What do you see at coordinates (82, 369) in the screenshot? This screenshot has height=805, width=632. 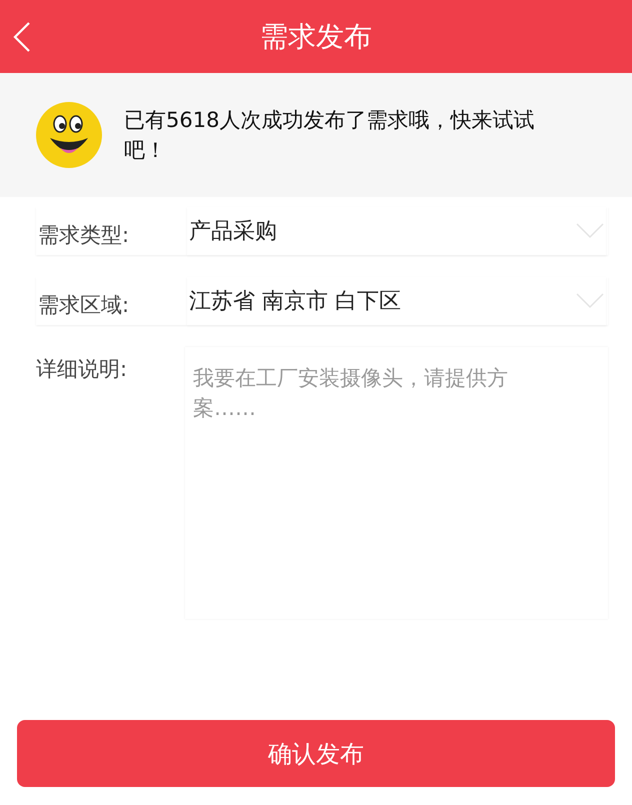 I see `field-label: 详细说明:` at bounding box center [82, 369].